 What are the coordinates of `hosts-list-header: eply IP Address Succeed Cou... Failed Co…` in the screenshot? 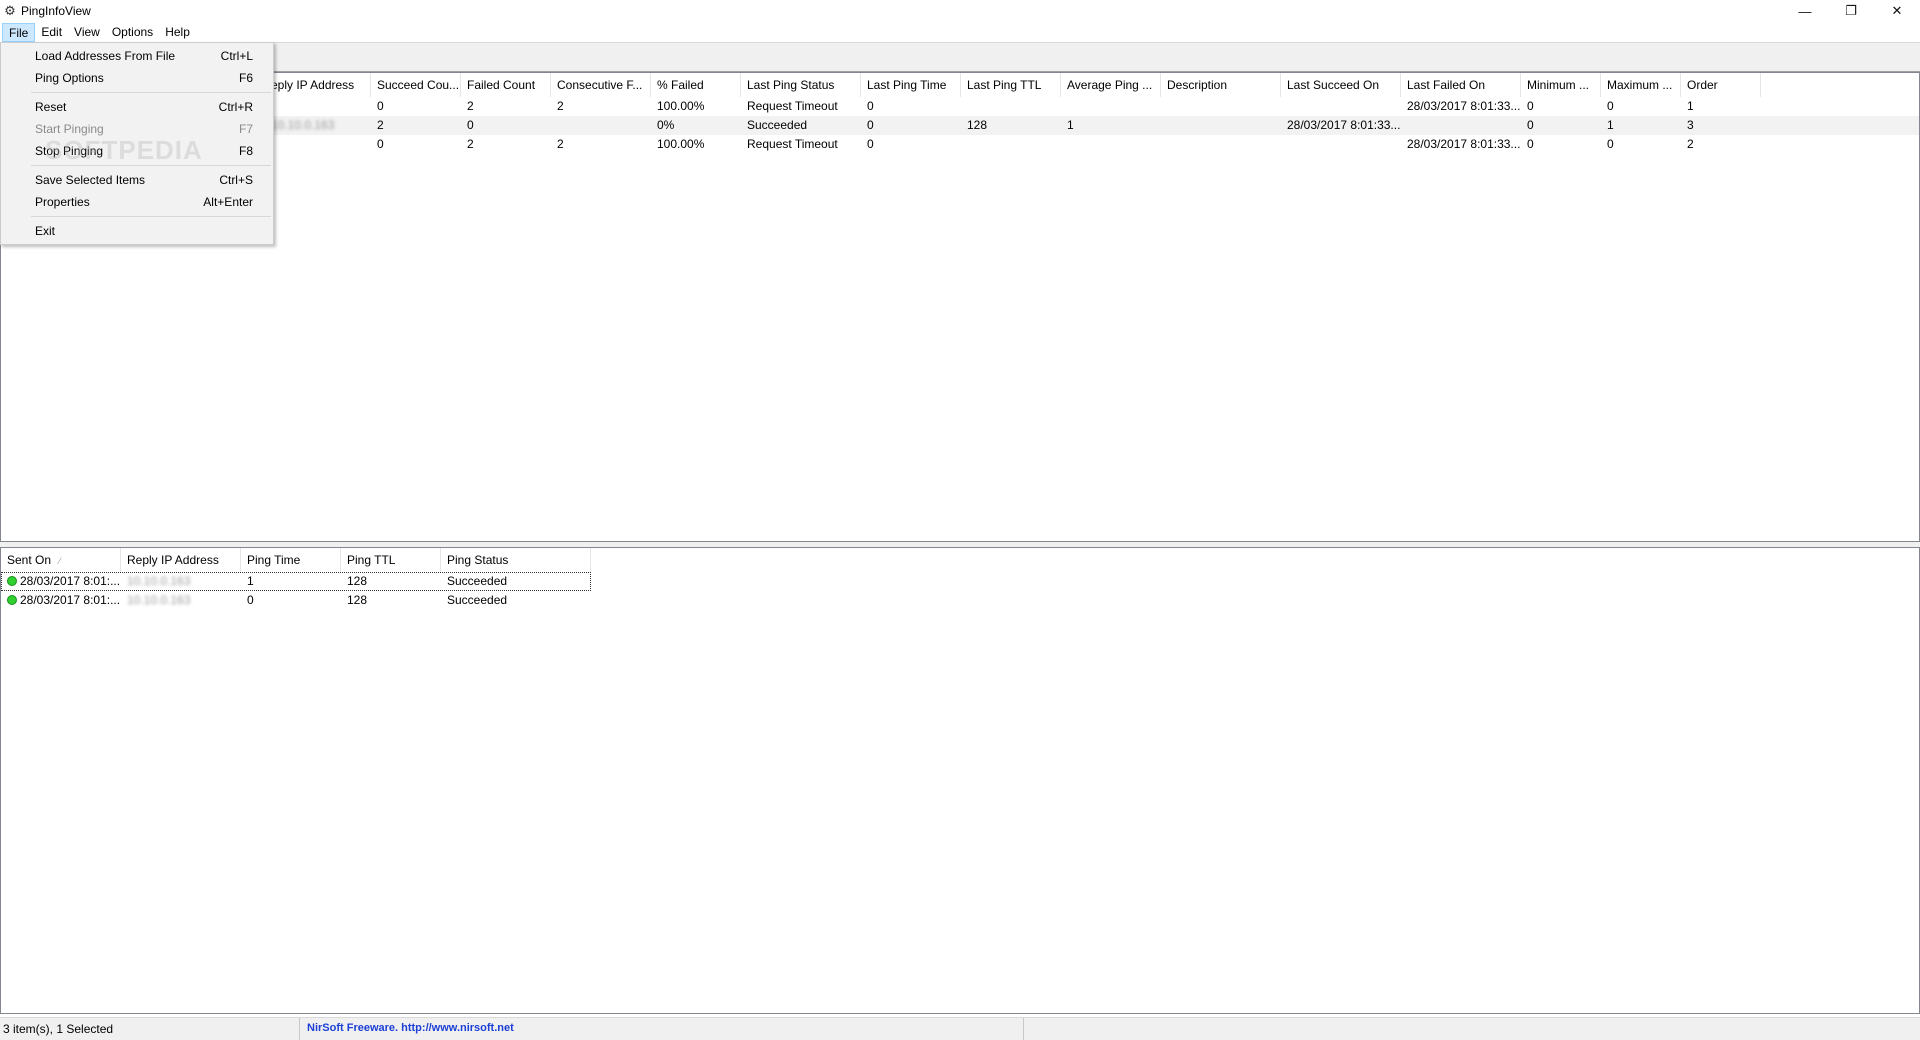 It's located at (960, 85).